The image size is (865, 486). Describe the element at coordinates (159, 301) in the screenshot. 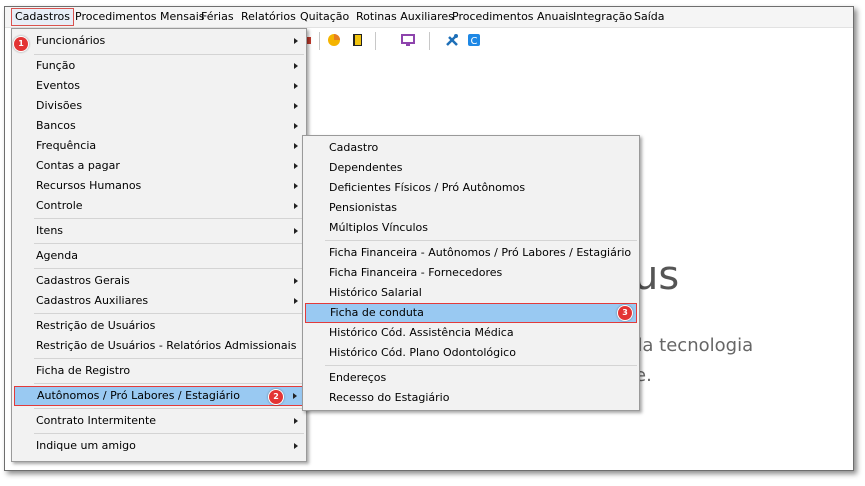

I see `menu-item-cadastros-auxiliares: Cadastros Auxiliares` at that location.